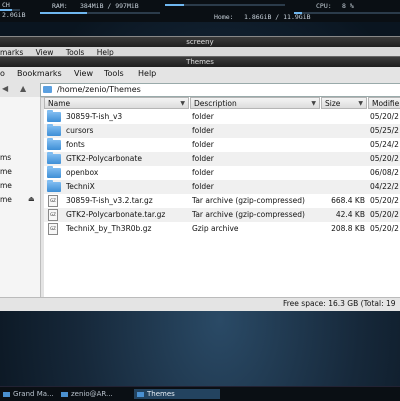  What do you see at coordinates (94, 116) in the screenshot?
I see `file-name: 30859-T-ish_v3` at bounding box center [94, 116].